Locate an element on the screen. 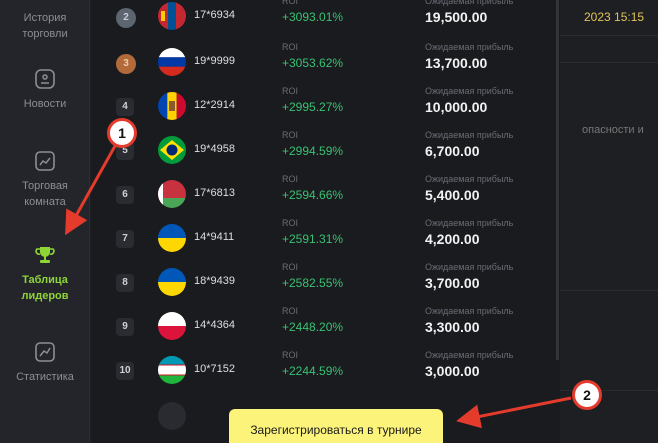 Image resolution: width=658 pixels, height=443 pixels. annotation-marker-1: 1 is located at coordinates (122, 133).